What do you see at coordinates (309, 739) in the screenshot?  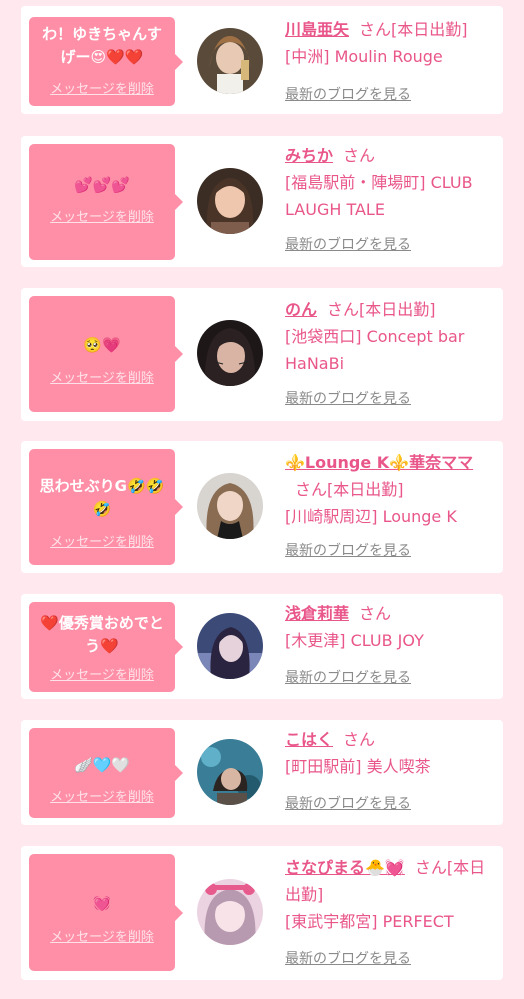 I see `hostess-name-link: こはく` at bounding box center [309, 739].